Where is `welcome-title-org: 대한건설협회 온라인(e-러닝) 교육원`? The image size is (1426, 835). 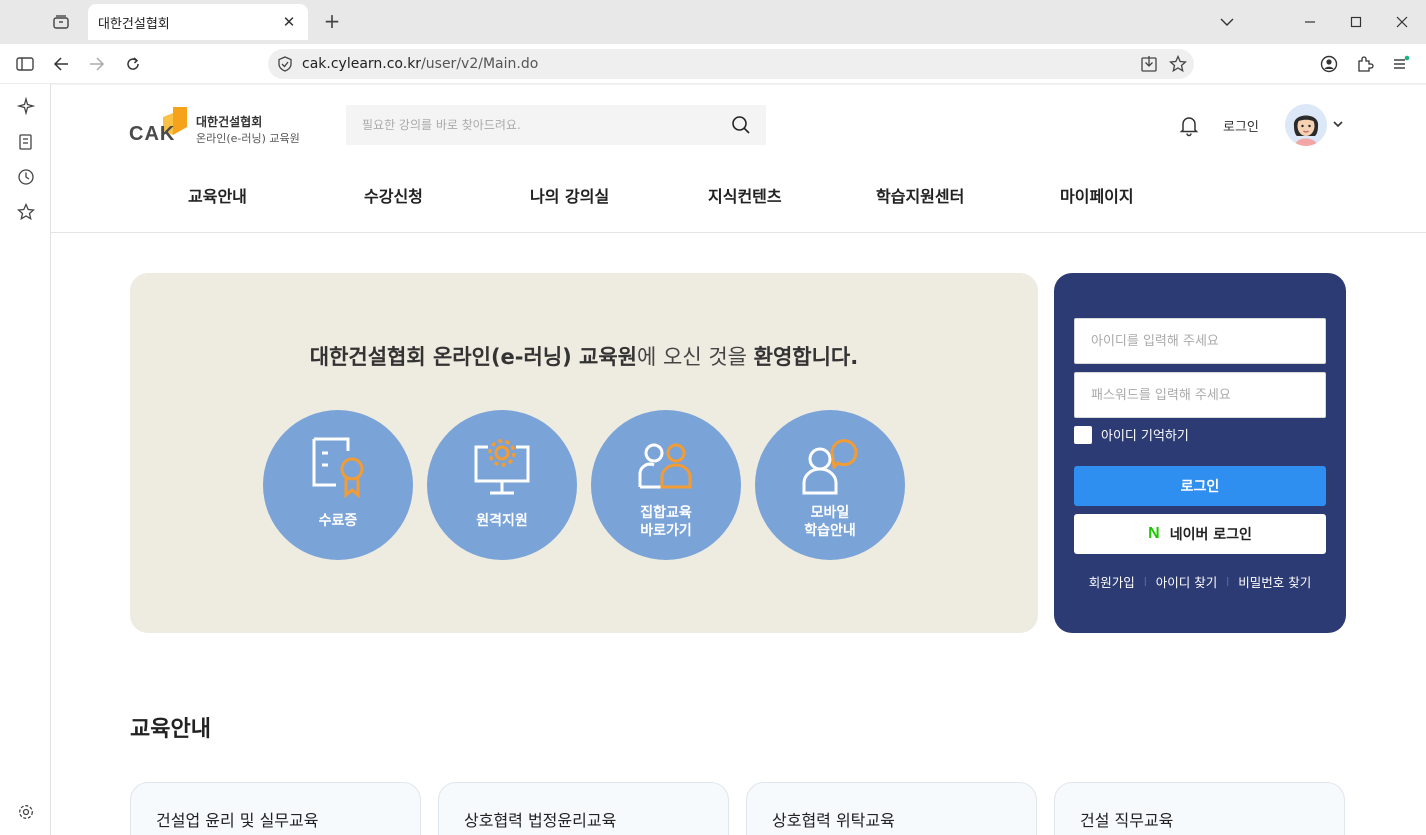 welcome-title-org: 대한건설협회 온라인(e-러닝) 교육원 is located at coordinates (473, 357).